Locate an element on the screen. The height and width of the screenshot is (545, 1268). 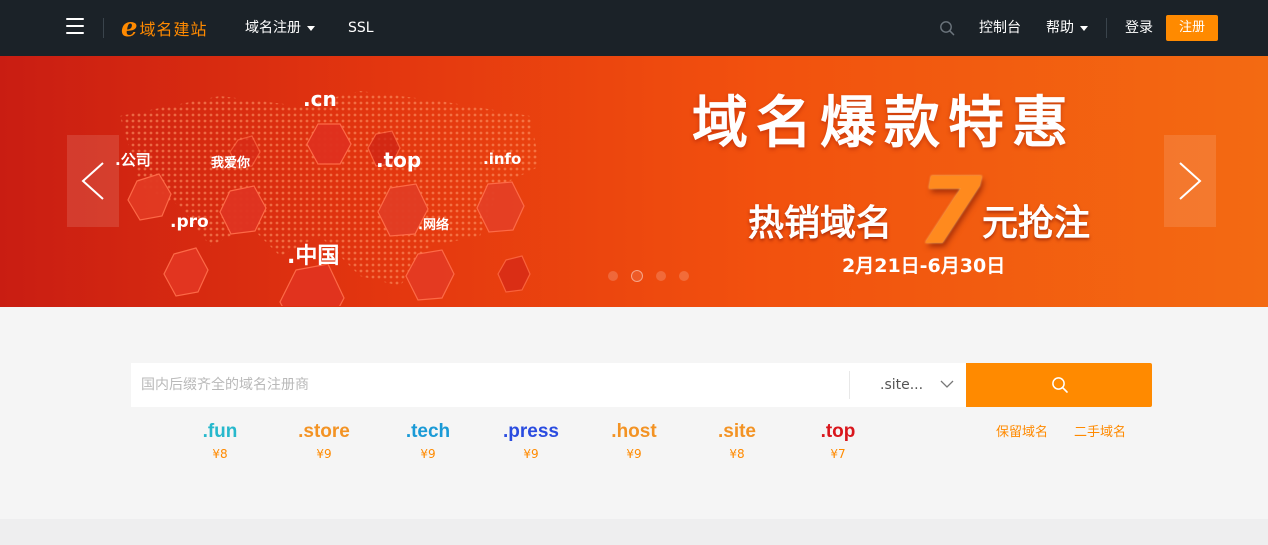
nav-help: 帮助 is located at coordinates (1067, 28).